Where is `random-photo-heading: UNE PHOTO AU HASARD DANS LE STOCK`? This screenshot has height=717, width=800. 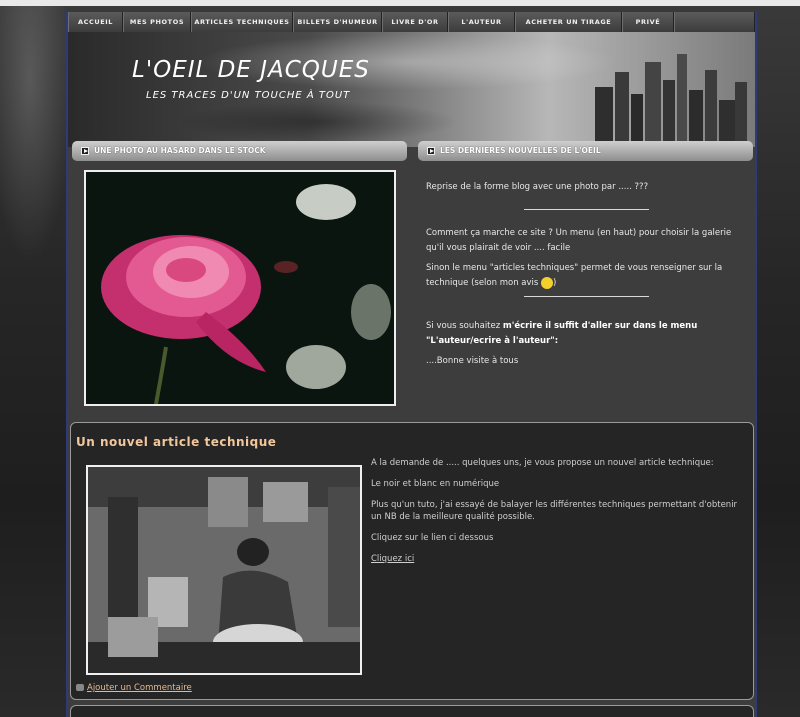
random-photo-heading: UNE PHOTO AU HASARD DANS LE STOCK is located at coordinates (239, 151).